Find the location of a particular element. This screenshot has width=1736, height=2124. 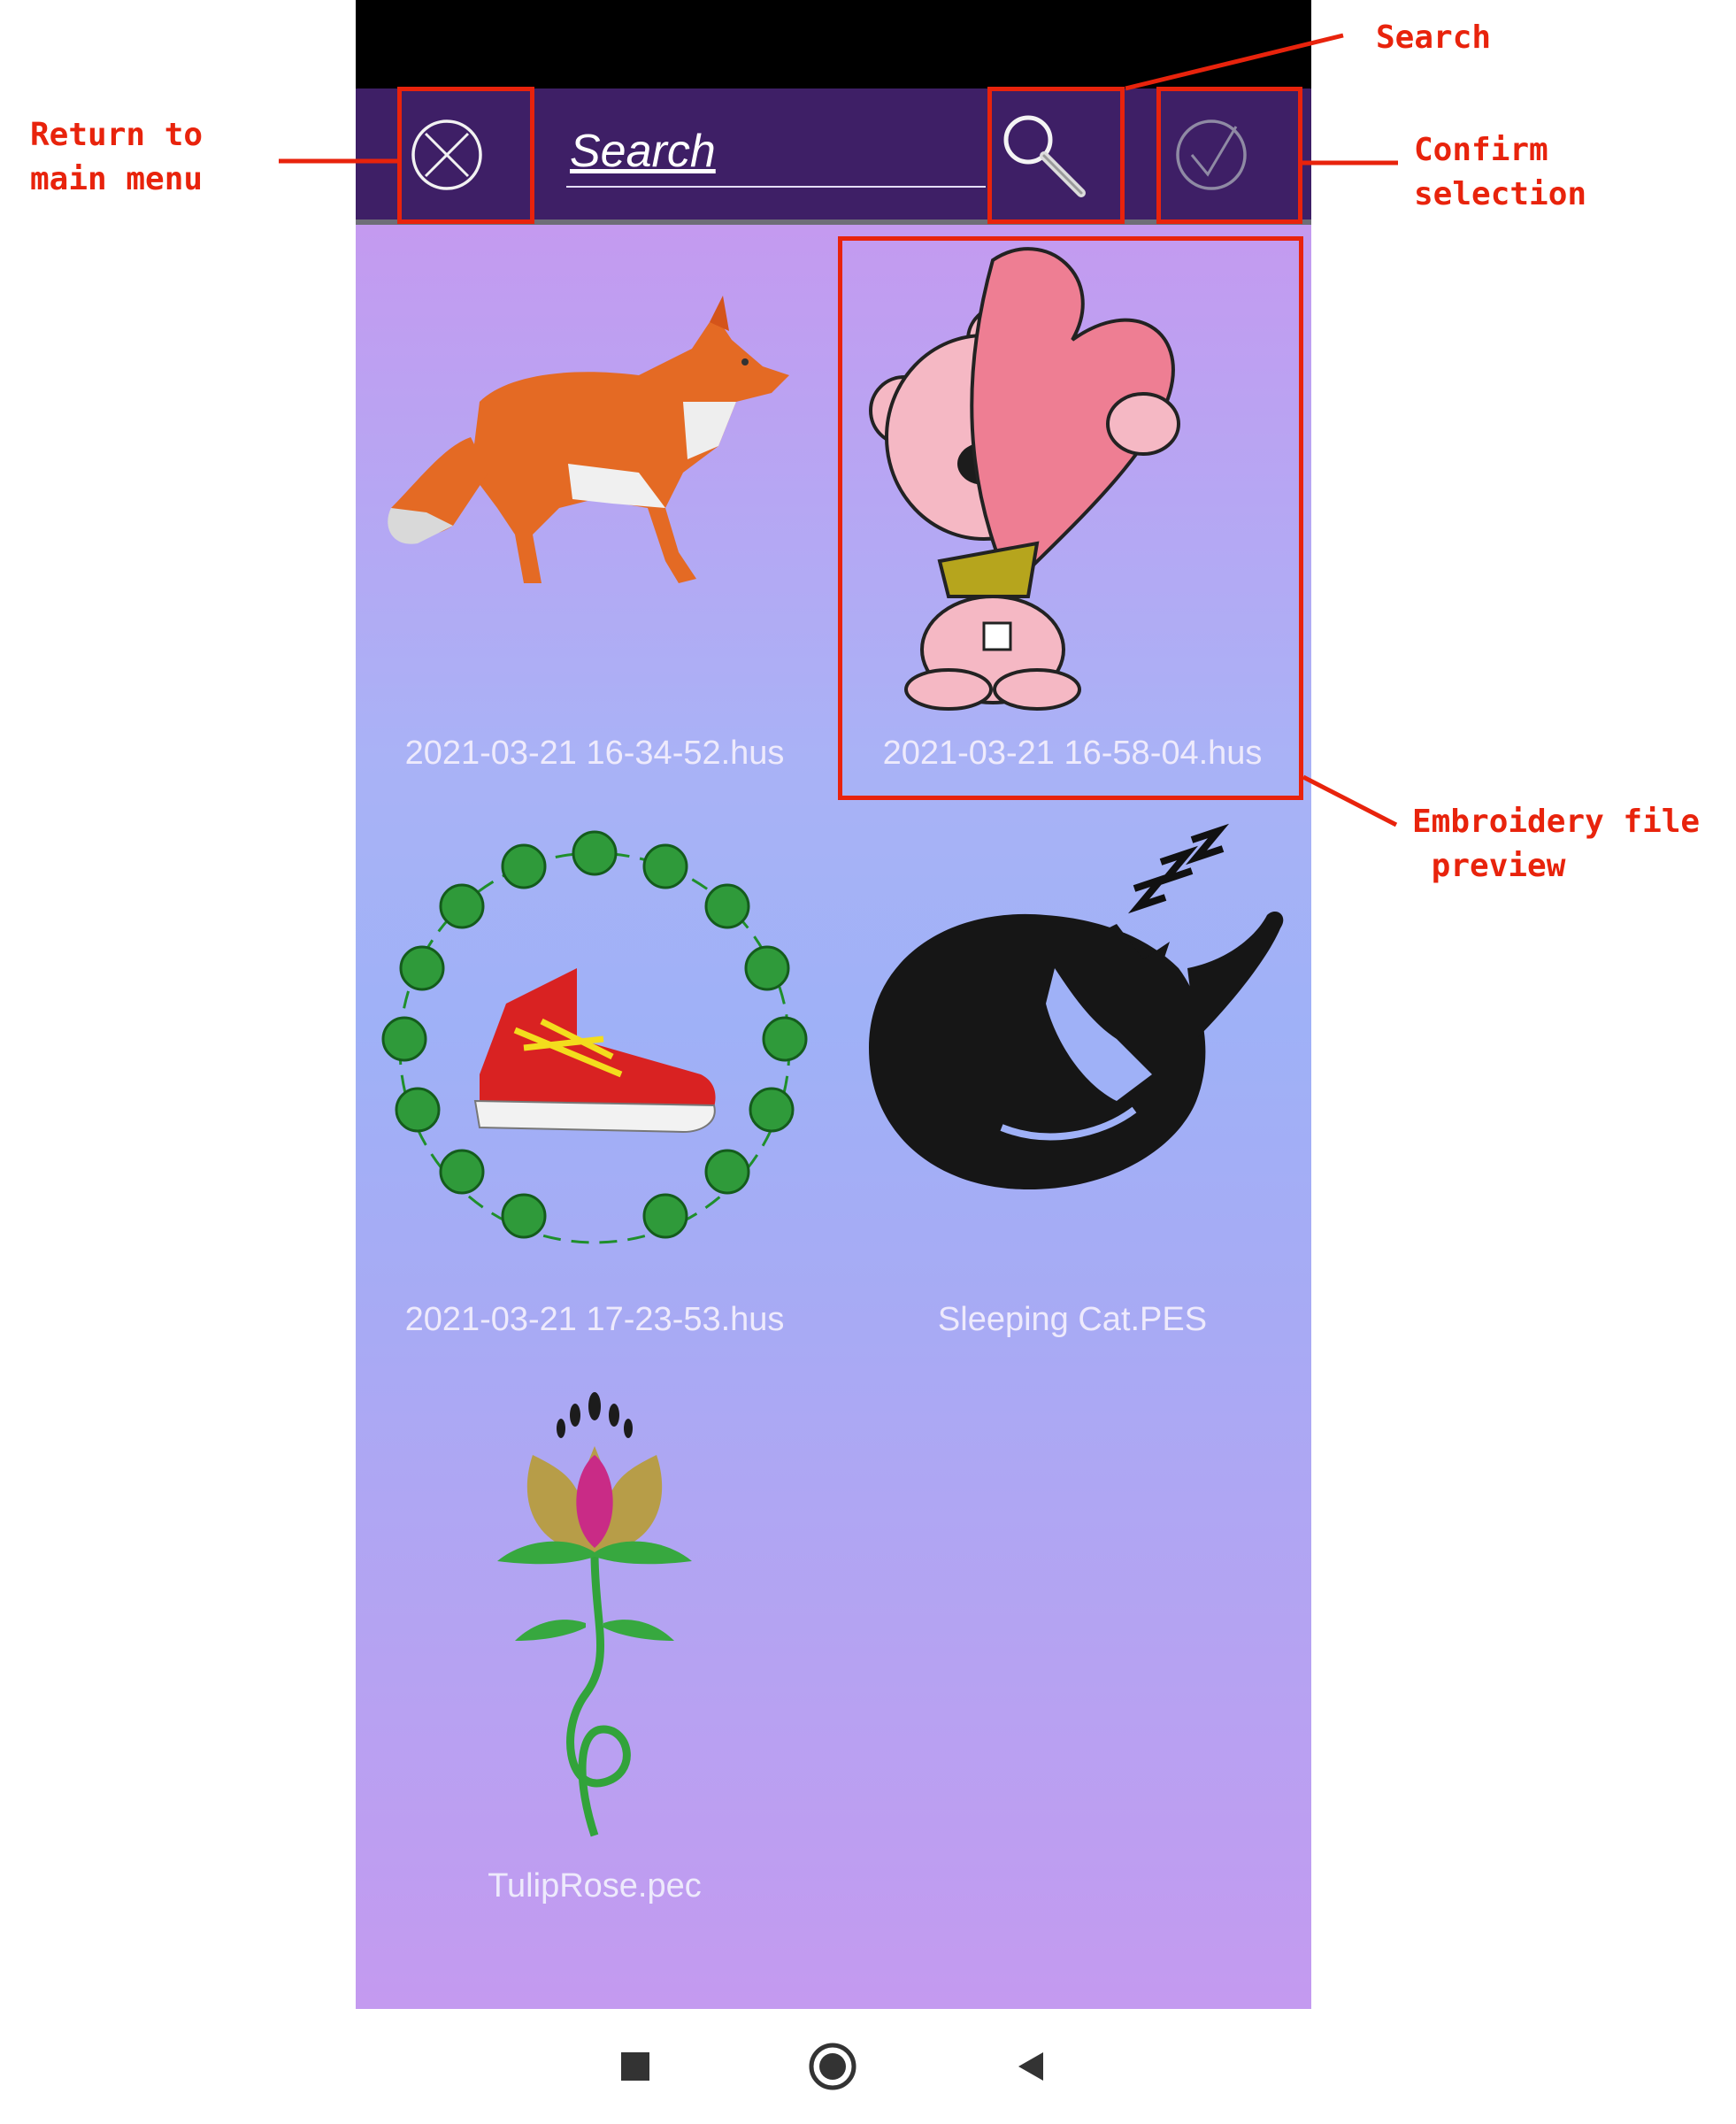

annotation-return-menu: Return to main menu is located at coordinates (117, 157).